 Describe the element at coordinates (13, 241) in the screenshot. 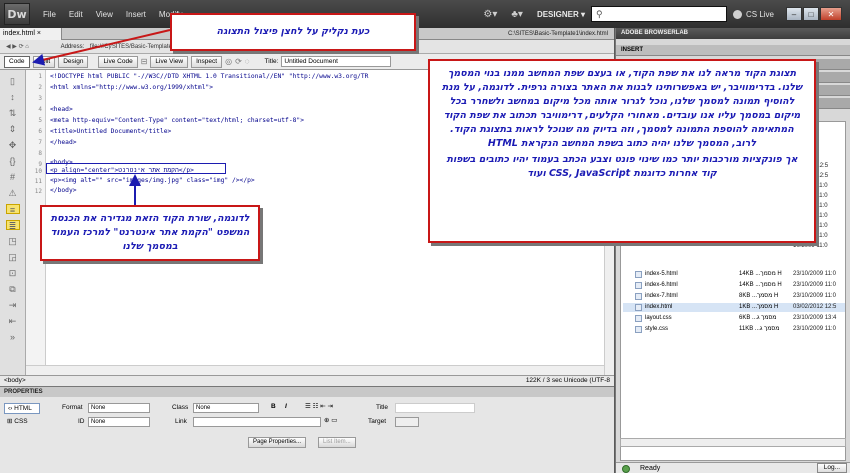

I see `comment-icon: ◳` at that location.